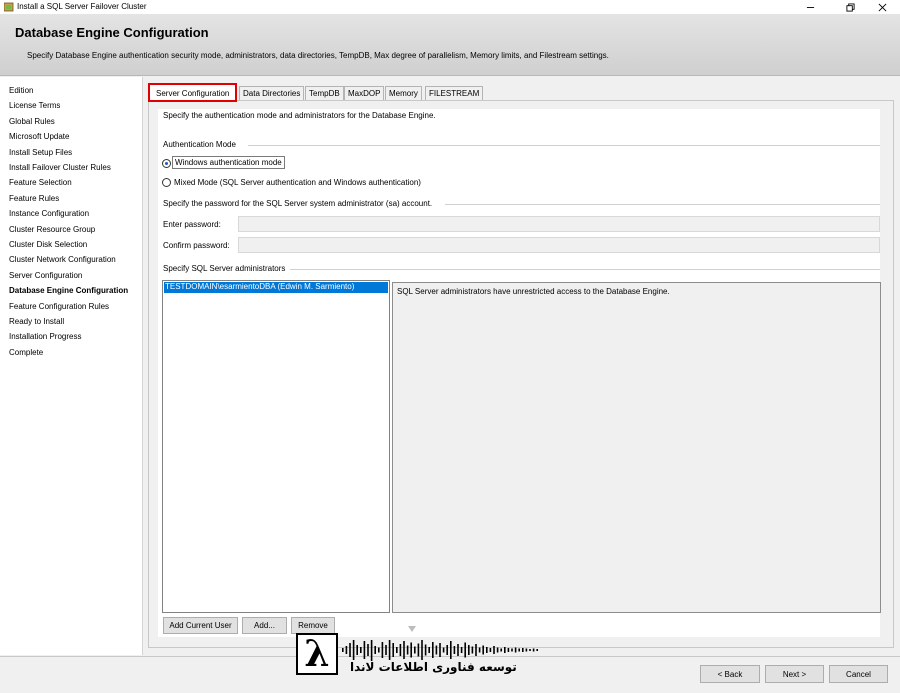 Image resolution: width=900 pixels, height=693 pixels. What do you see at coordinates (193, 92) in the screenshot?
I see `tab-server-configuration: Server Configuration` at bounding box center [193, 92].